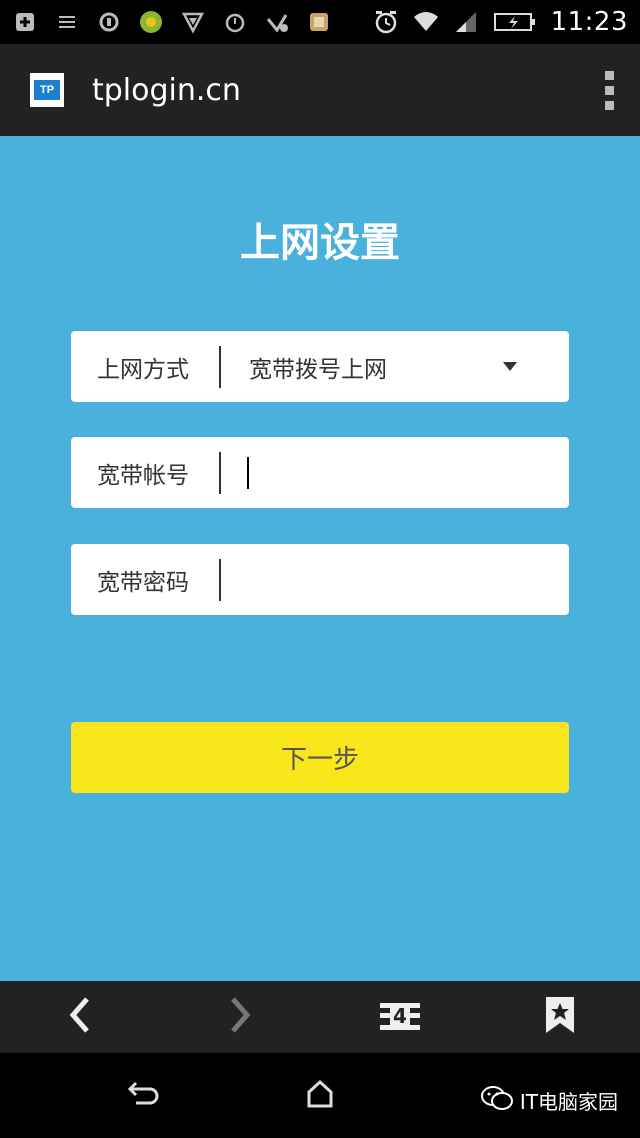  I want to click on home-icon, so click(320, 1096).